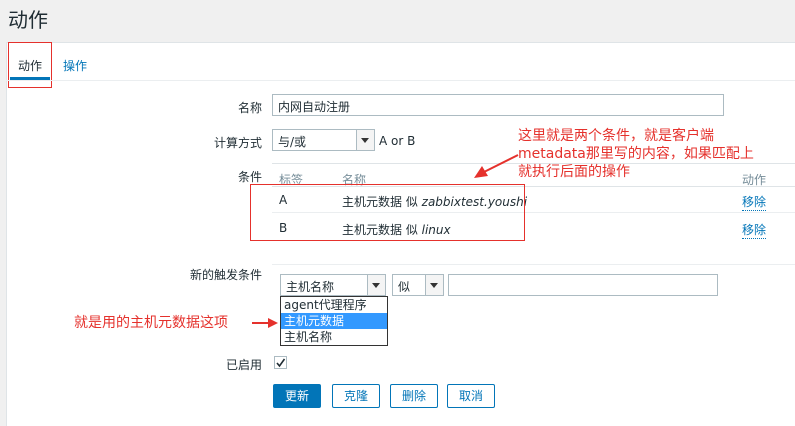 This screenshot has width=795, height=426. I want to click on calc-select: 与/或, so click(323, 140).